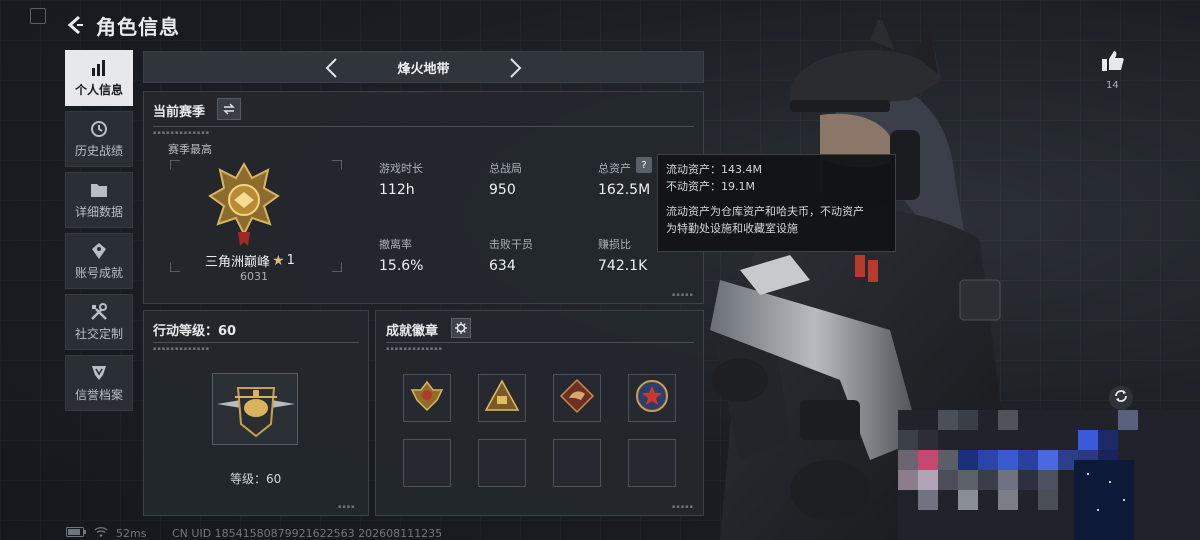 This screenshot has width=1200, height=540. Describe the element at coordinates (99, 373) in the screenshot. I see `shield-icon` at that location.